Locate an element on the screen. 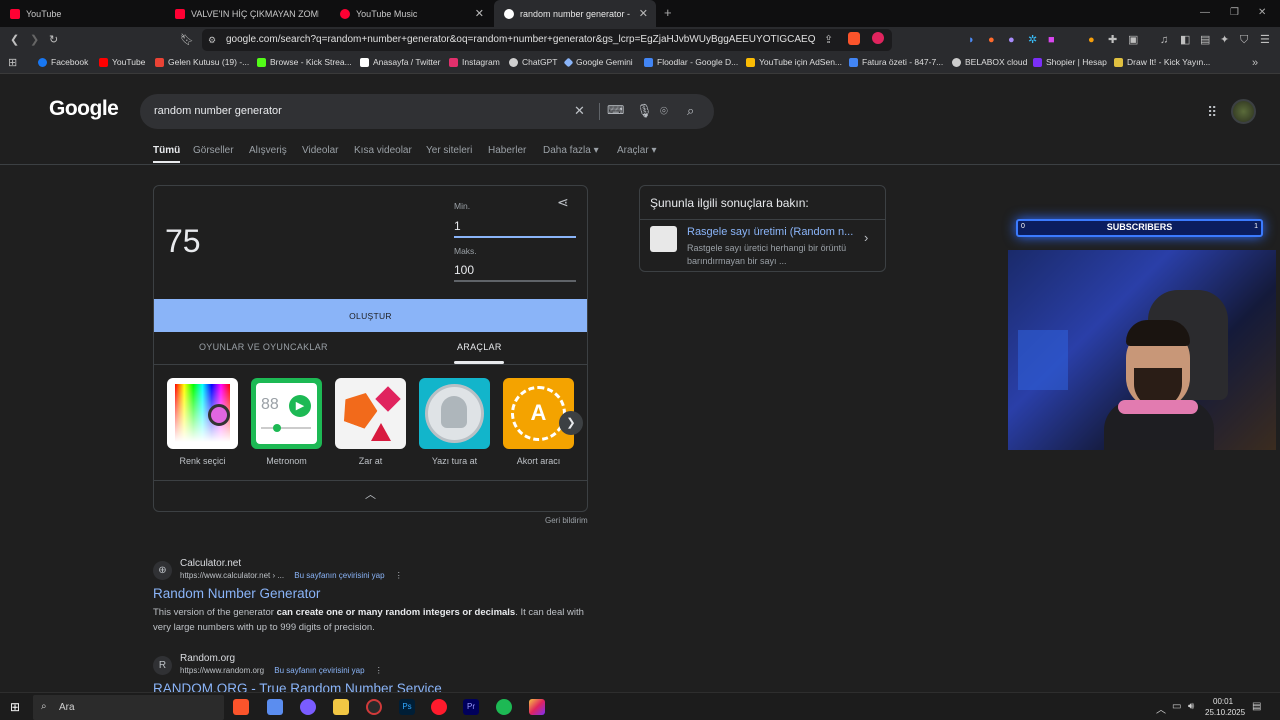 Image resolution: width=1280 pixels, height=720 pixels. bookmark-chatgpt: ChatGPT is located at coordinates (533, 62).